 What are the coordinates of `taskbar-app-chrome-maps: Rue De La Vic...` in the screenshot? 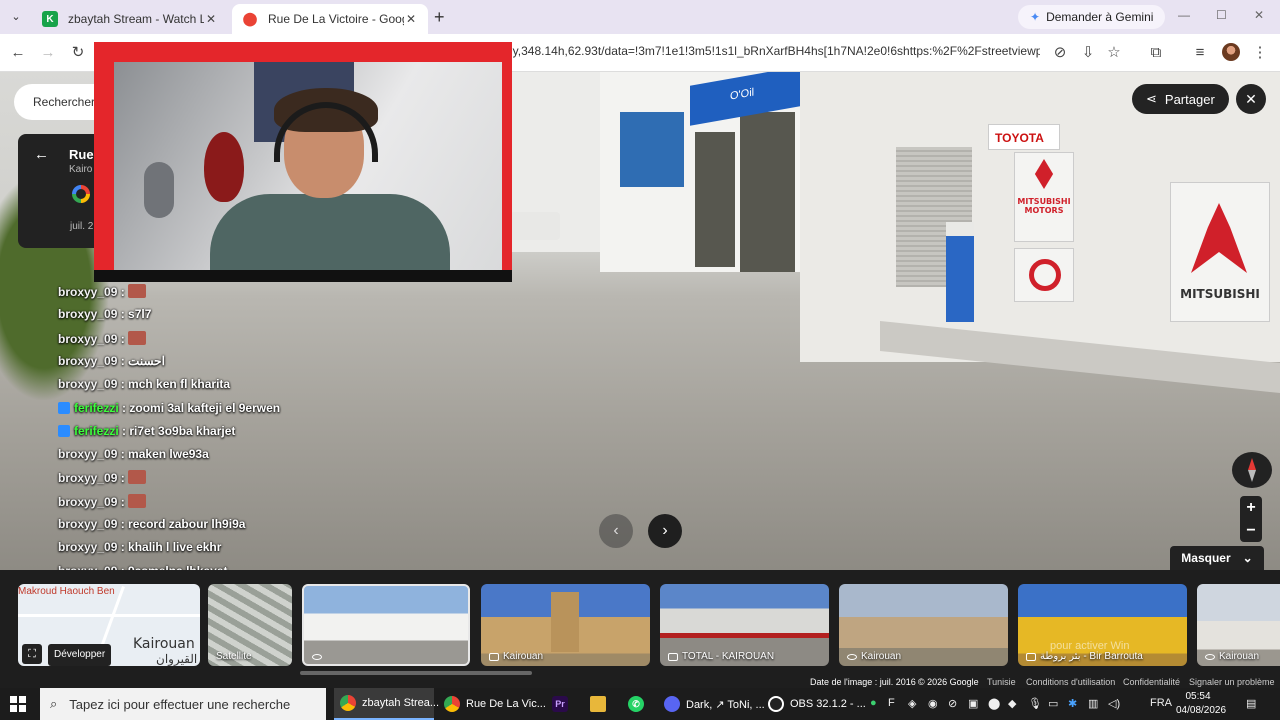 It's located at (492, 704).